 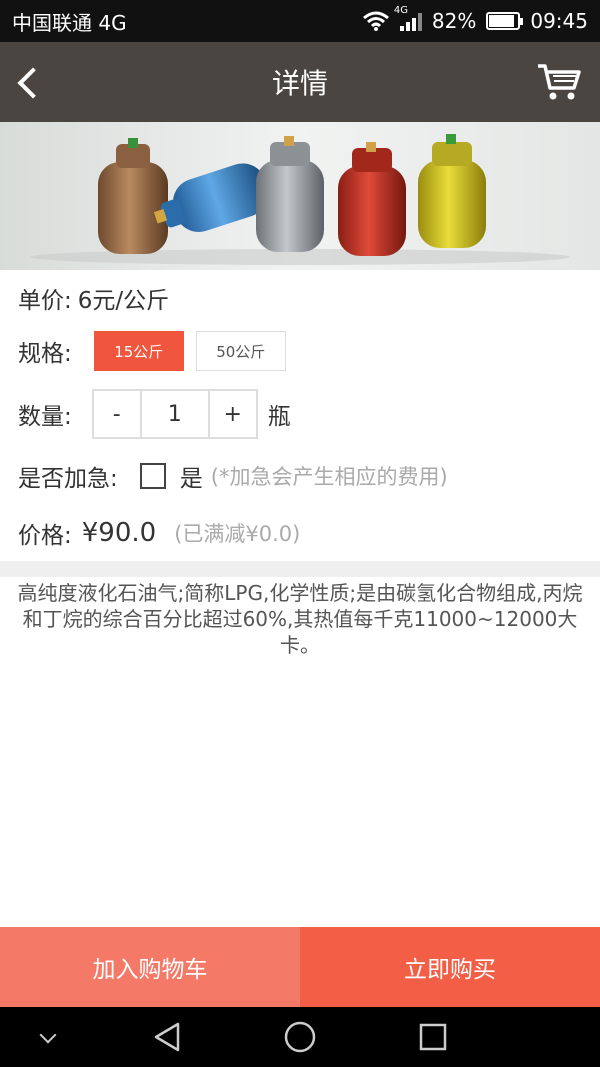 I want to click on total-price-label: 价格:, so click(x=45, y=536).